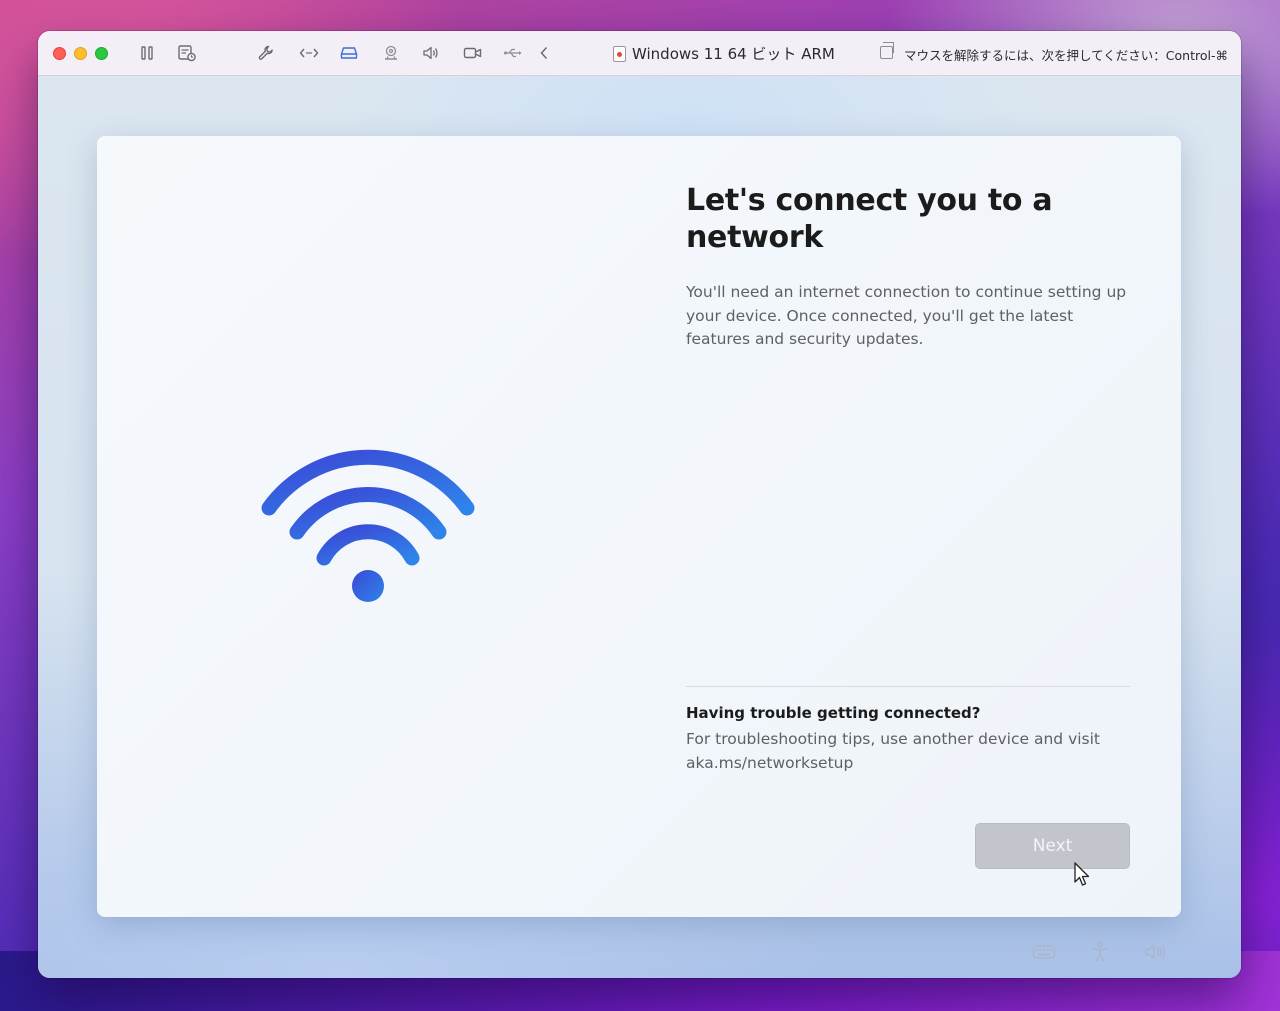 The width and height of the screenshot is (1280, 1011). Describe the element at coordinates (619, 53) in the screenshot. I see `vm-document-icon` at that location.